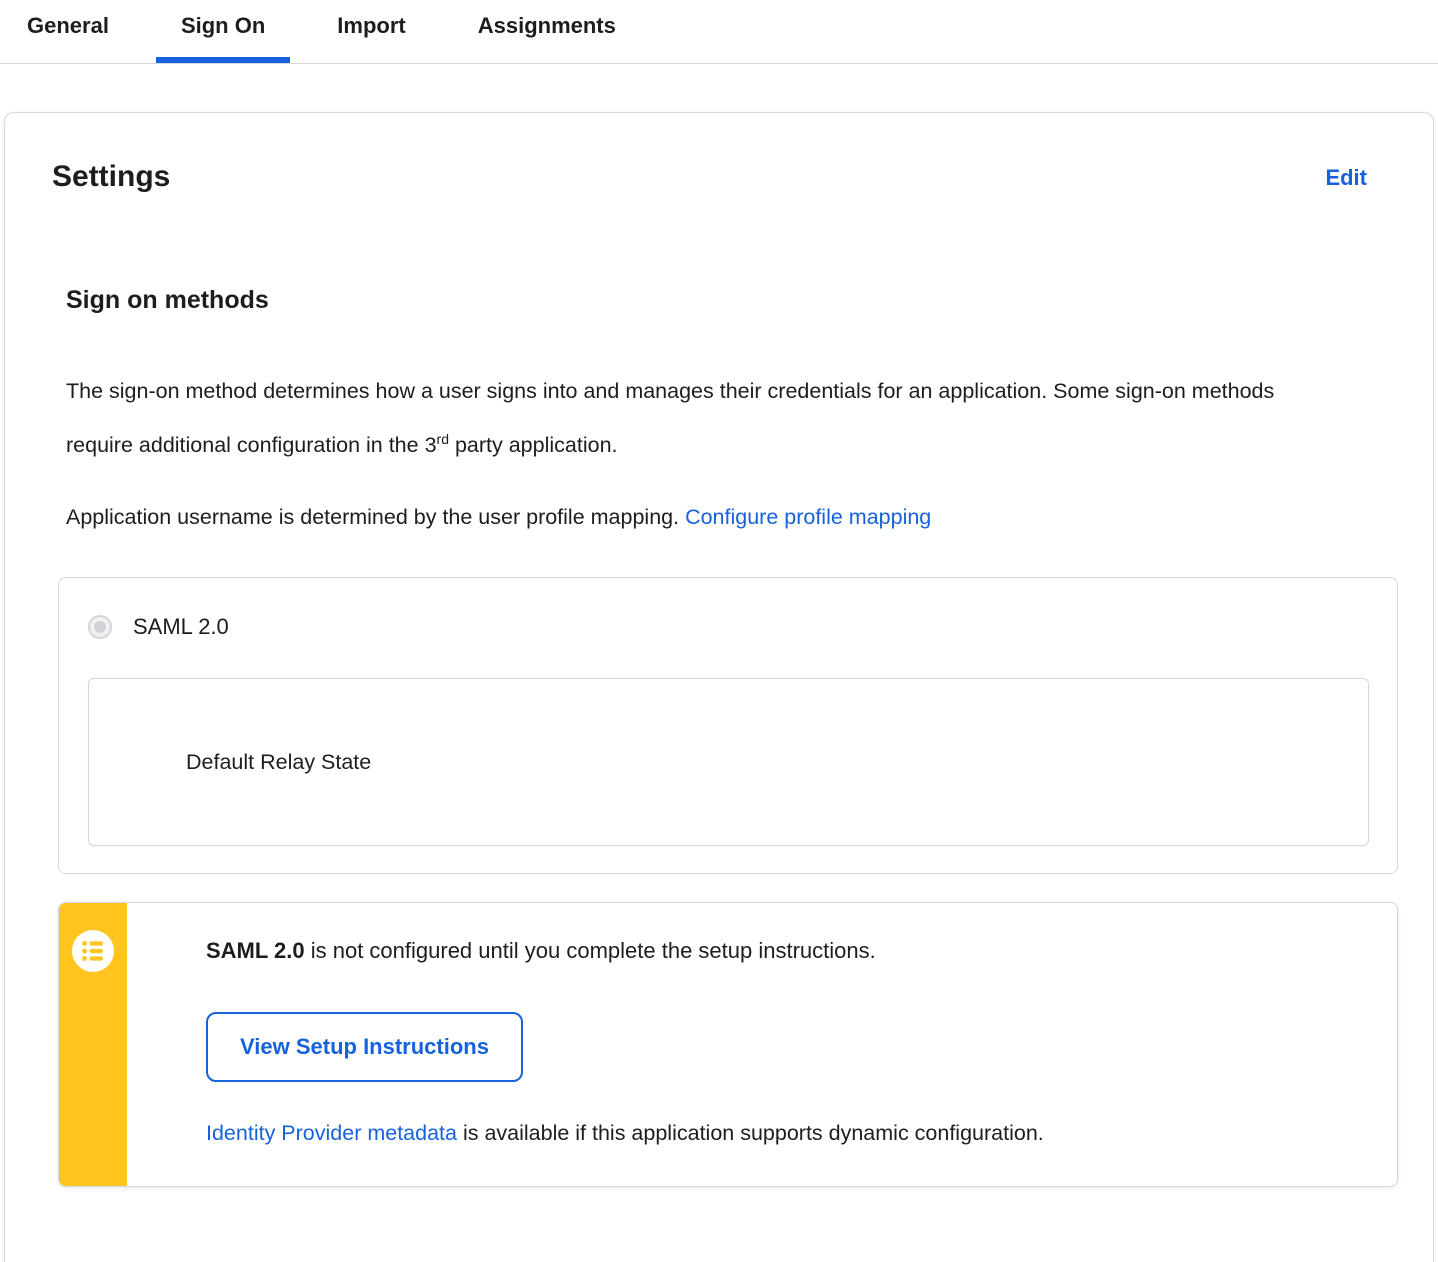 This screenshot has height=1262, width=1438. What do you see at coordinates (722, 177) in the screenshot?
I see `settings-card-header: Settings Edit` at bounding box center [722, 177].